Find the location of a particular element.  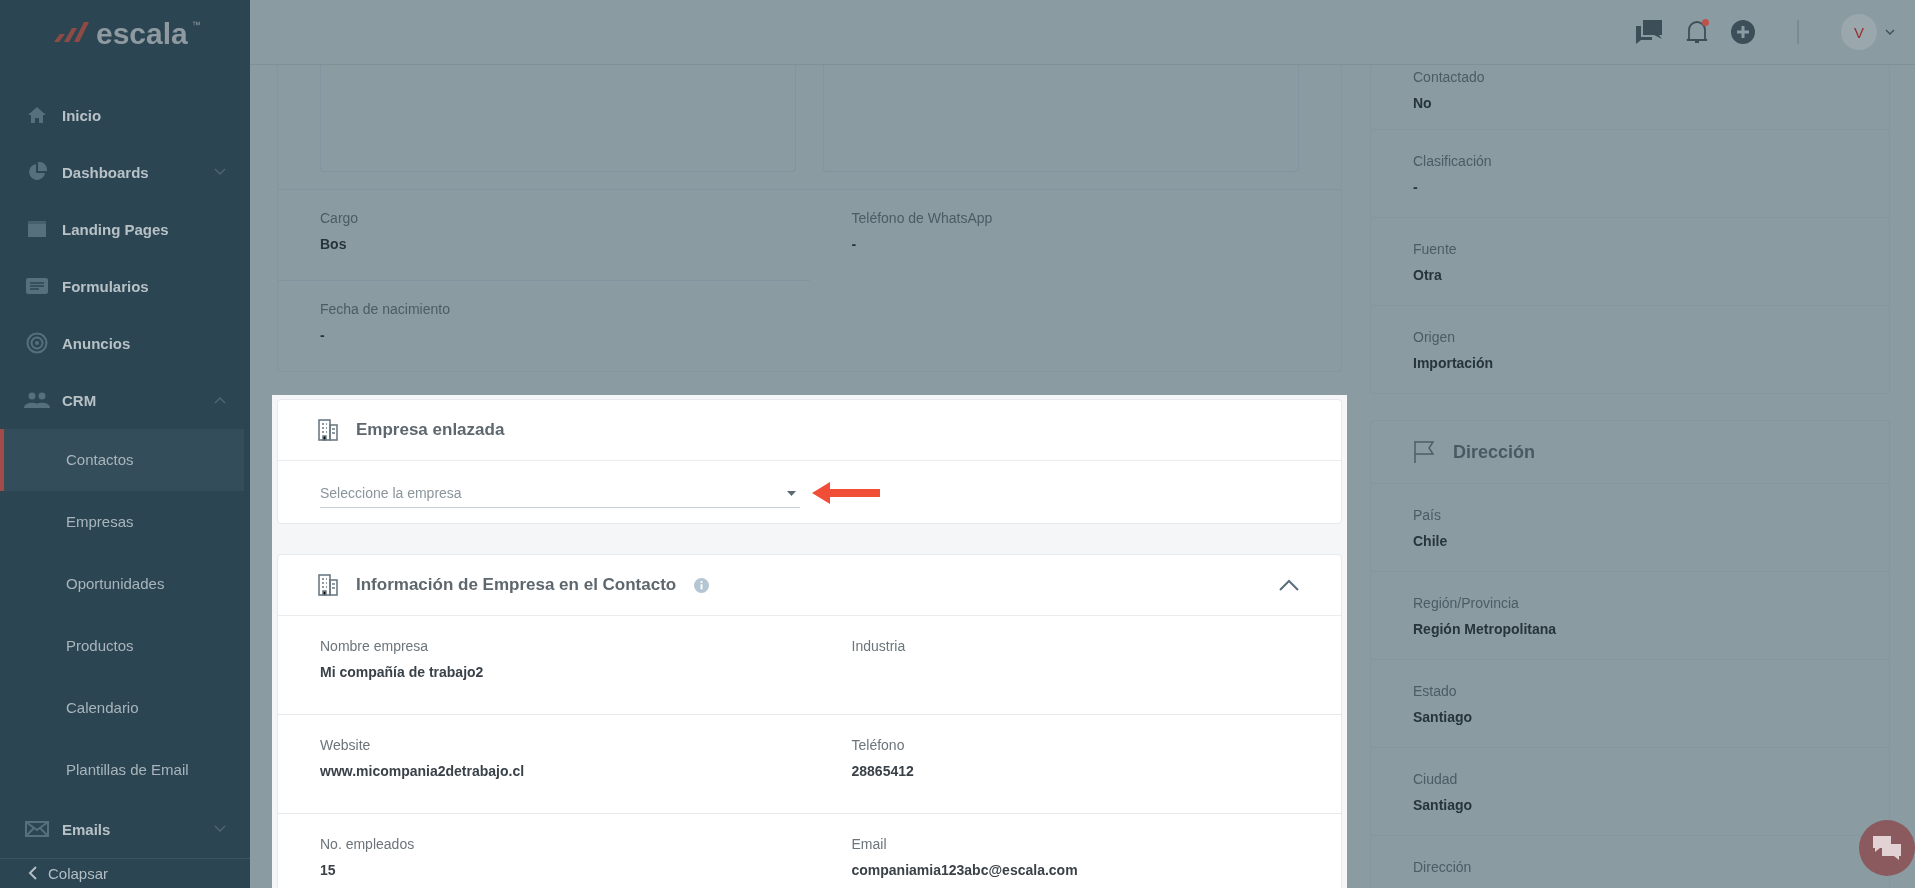

field-label: Contactado is located at coordinates (1449, 77).